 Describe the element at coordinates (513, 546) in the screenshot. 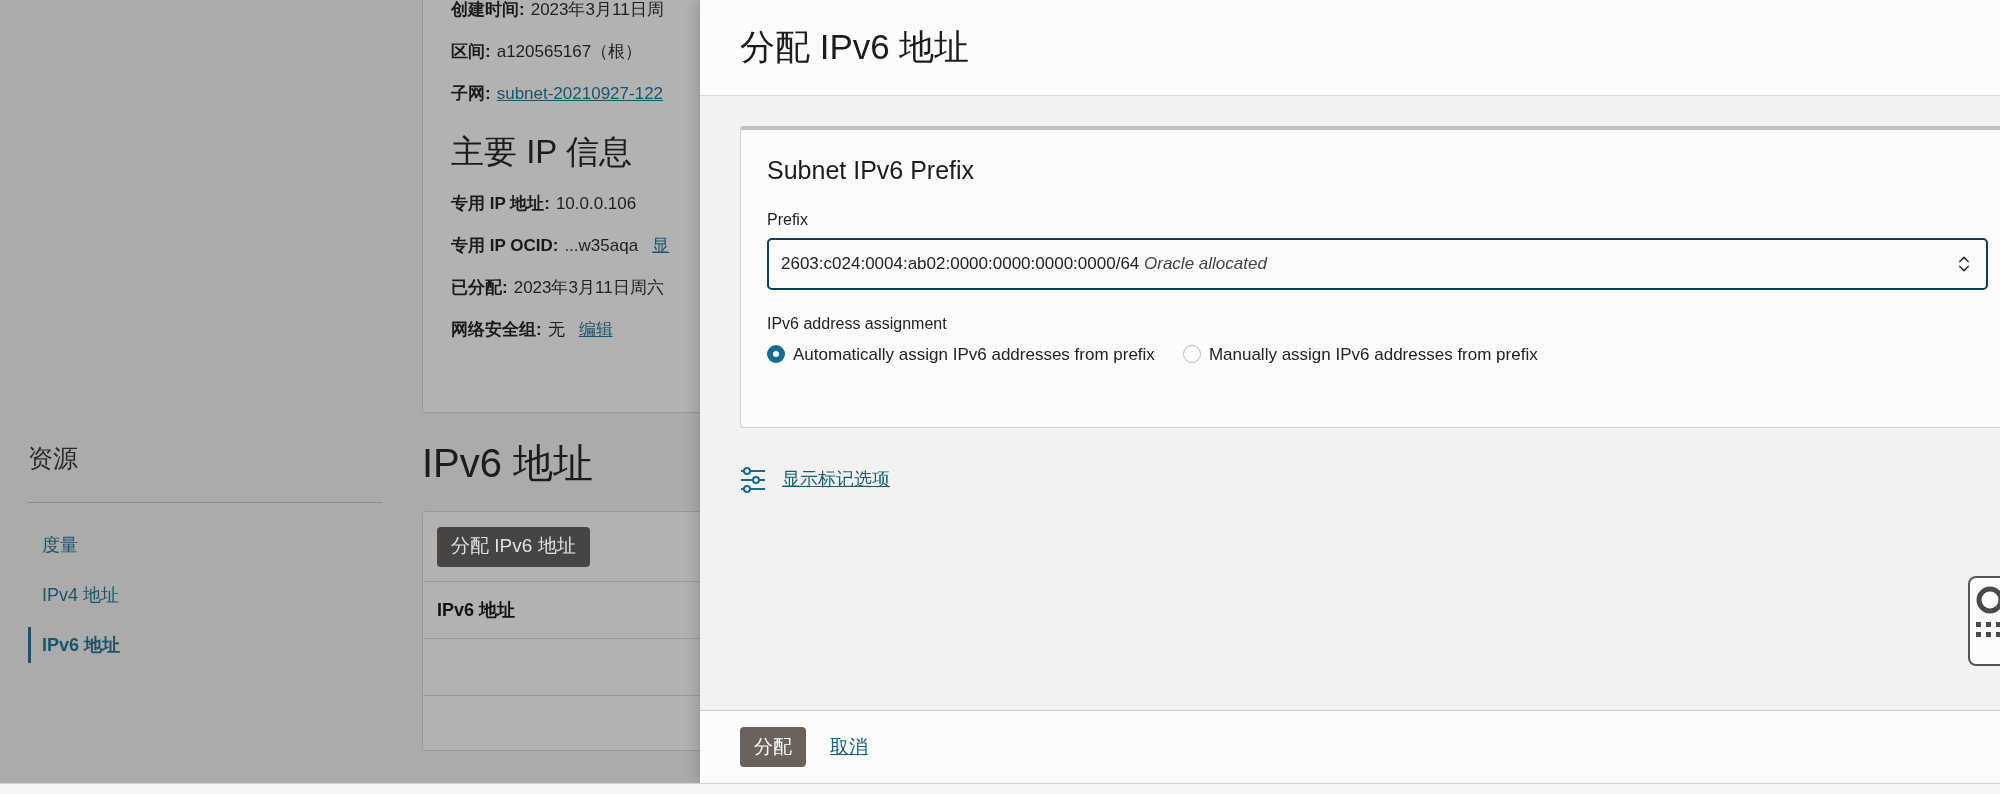

I see `assign-button: 分配 IPv6 地址` at that location.